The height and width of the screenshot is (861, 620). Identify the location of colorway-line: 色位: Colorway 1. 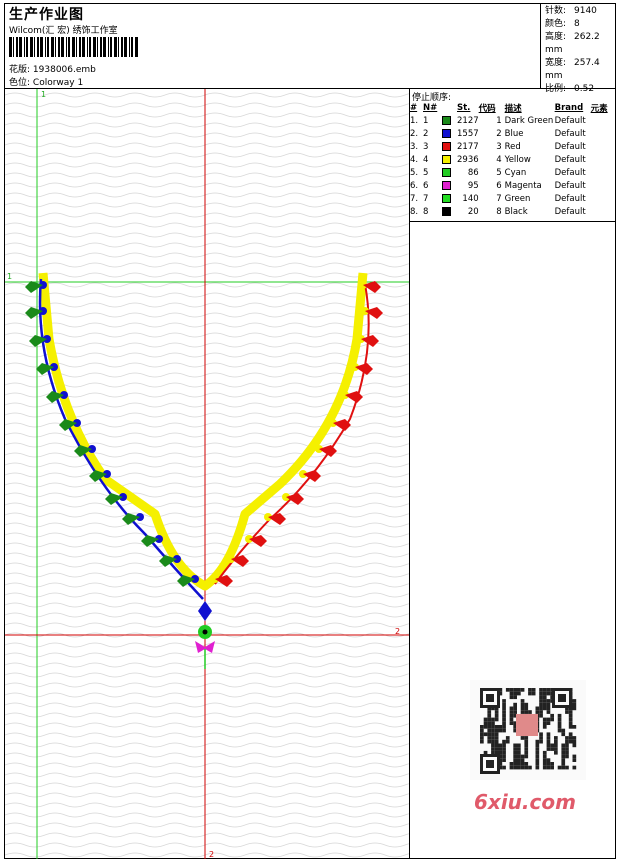
(46, 81).